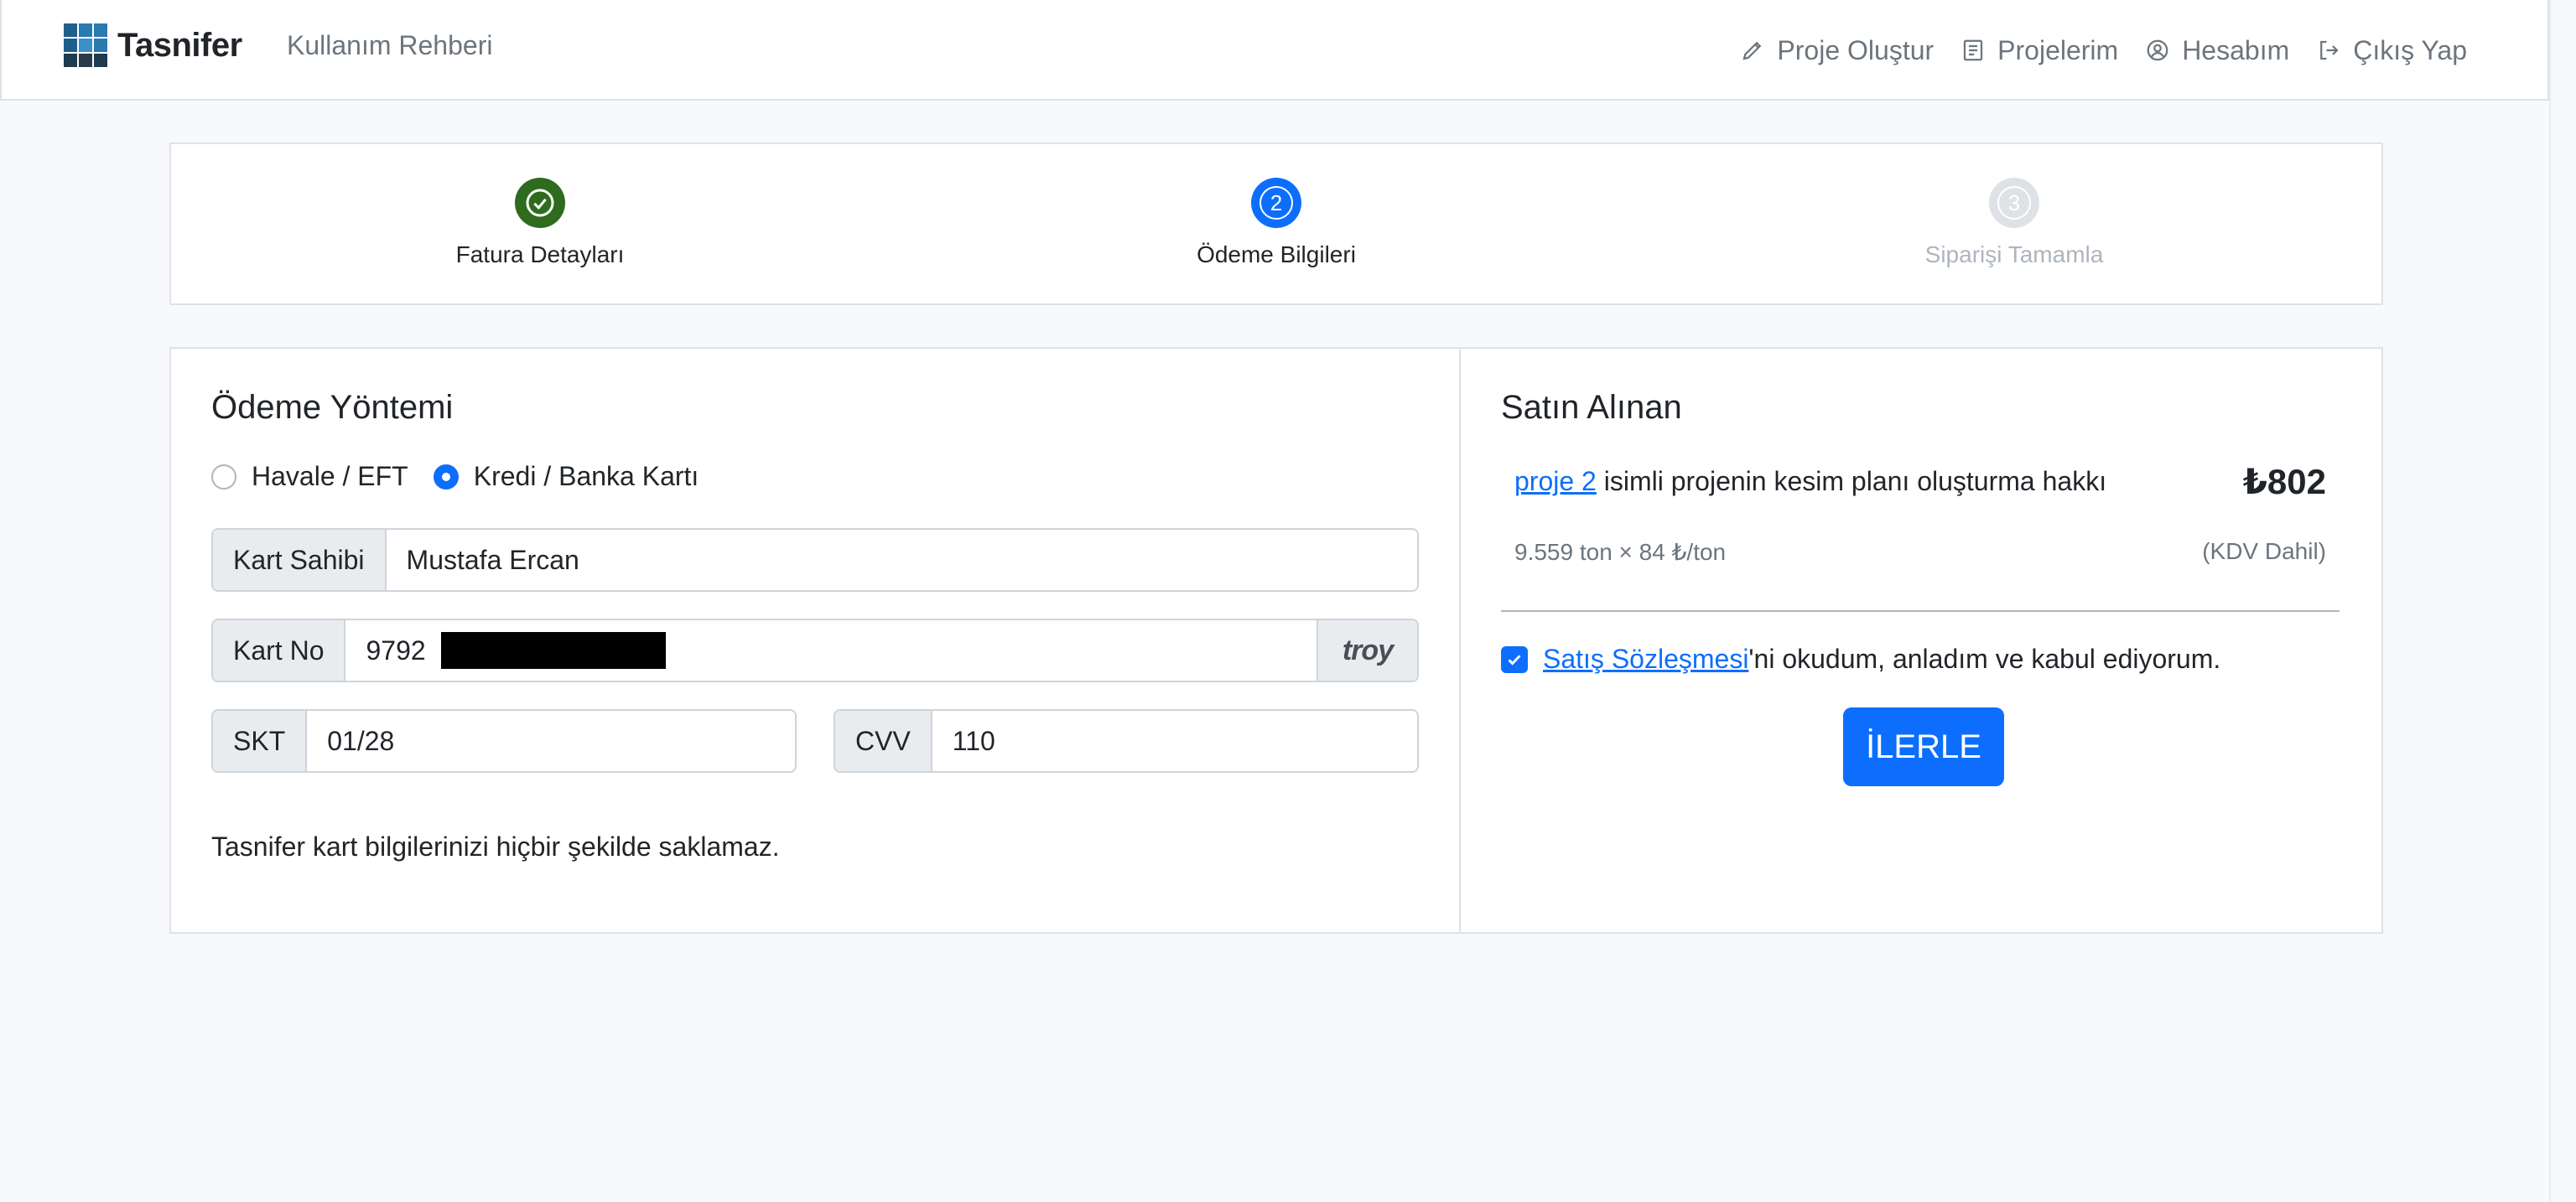 The image size is (2576, 1202). What do you see at coordinates (300, 560) in the screenshot?
I see `card-holder-label: Kart Sahibi` at bounding box center [300, 560].